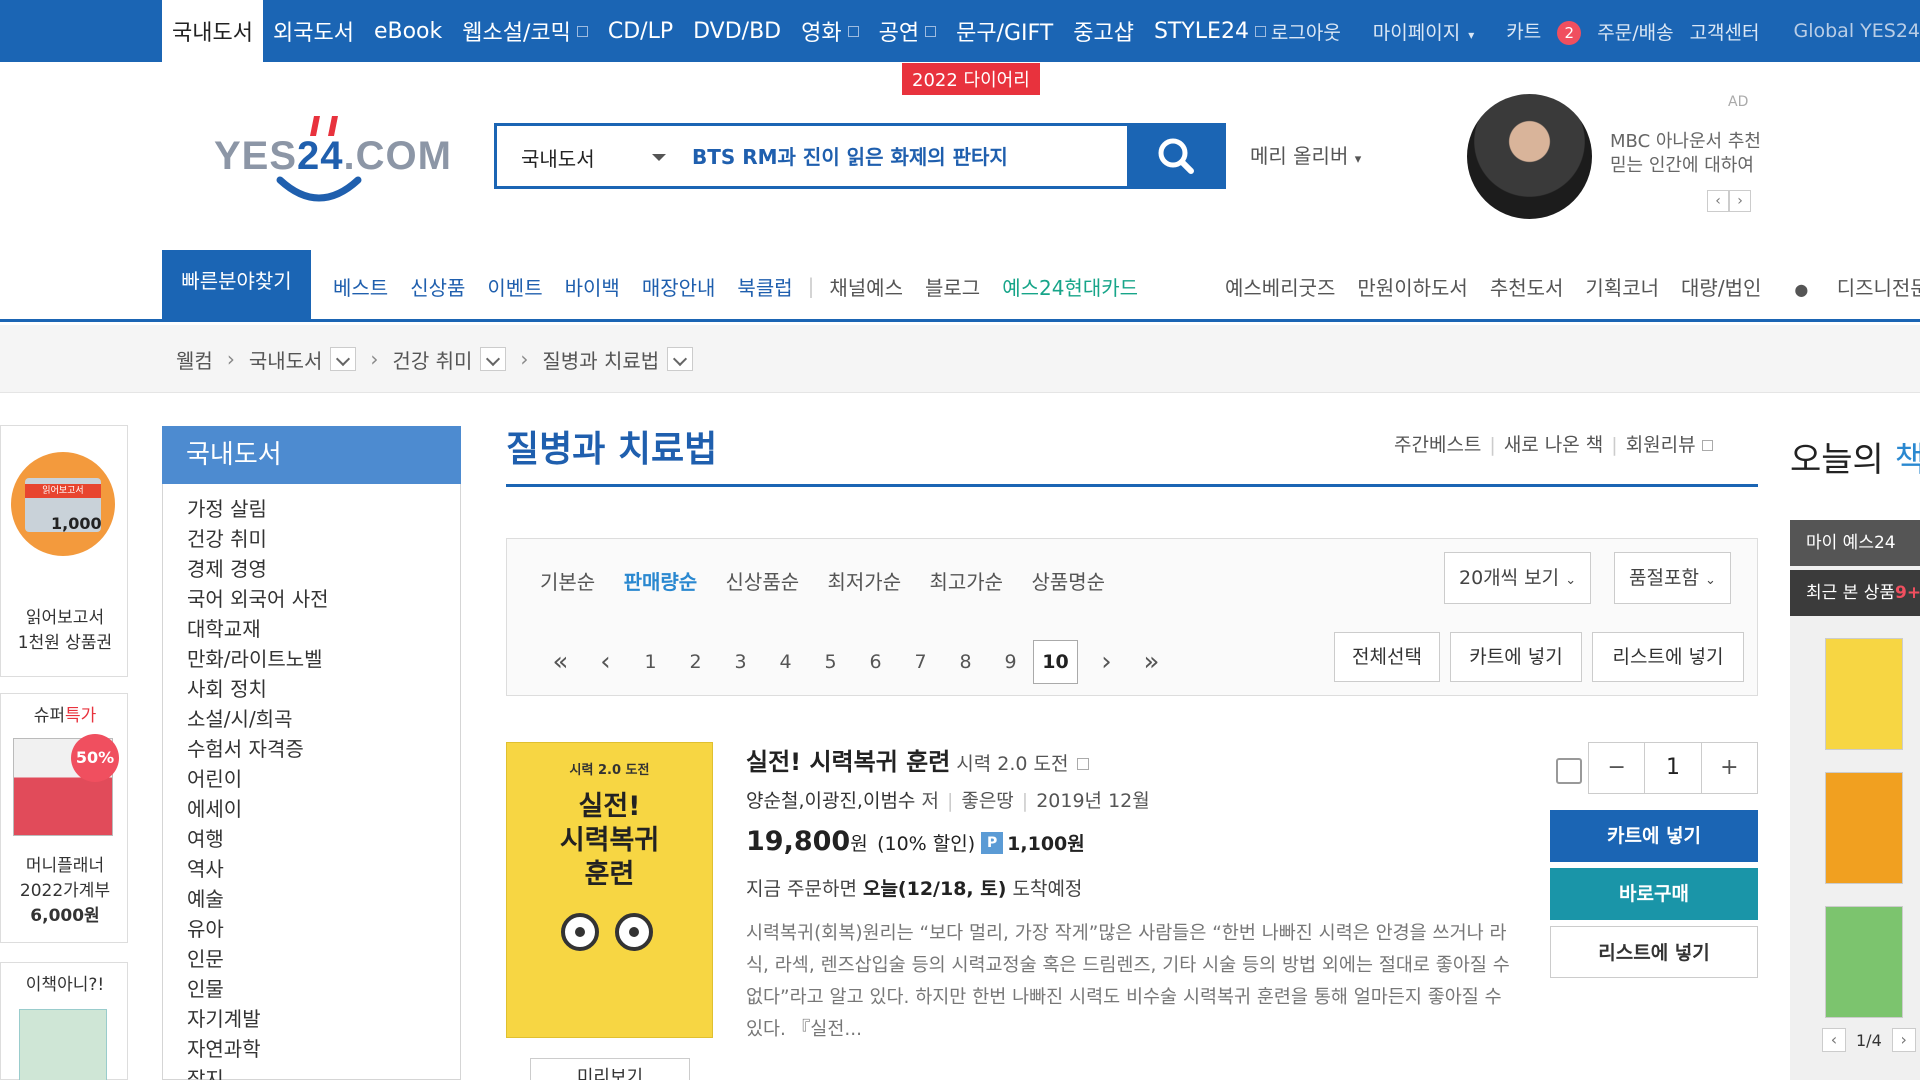  What do you see at coordinates (258, 1072) in the screenshot?
I see `category-item: 잡지` at bounding box center [258, 1072].